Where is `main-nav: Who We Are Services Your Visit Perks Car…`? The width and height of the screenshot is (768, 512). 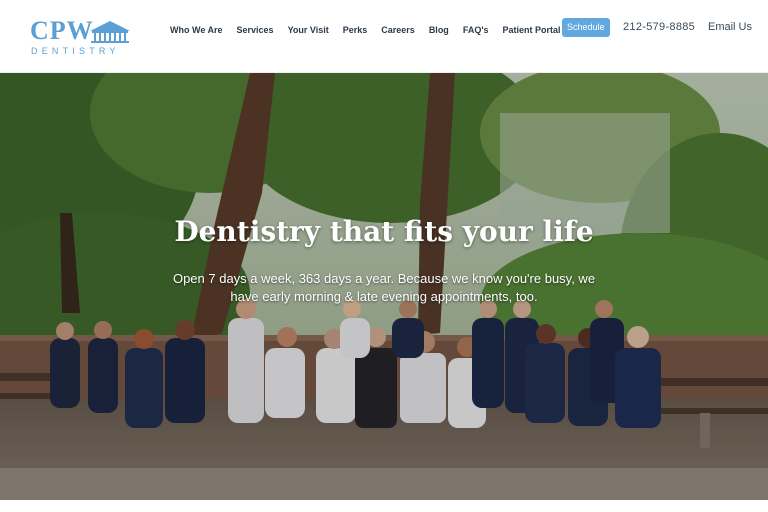 main-nav: Who We Are Services Your Visit Perks Car… is located at coordinates (372, 30).